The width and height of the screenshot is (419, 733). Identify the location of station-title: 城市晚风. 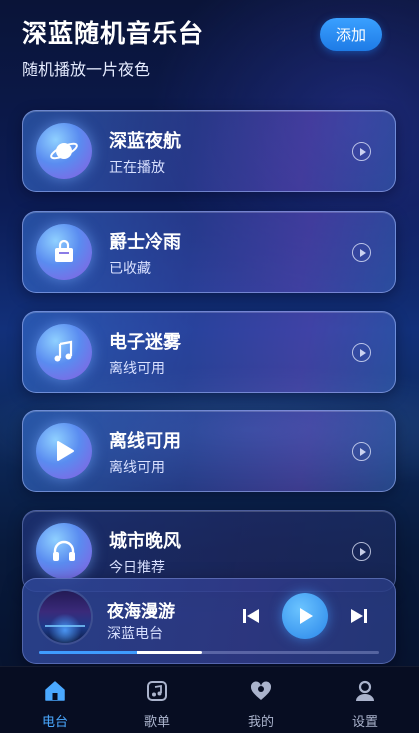
(145, 541).